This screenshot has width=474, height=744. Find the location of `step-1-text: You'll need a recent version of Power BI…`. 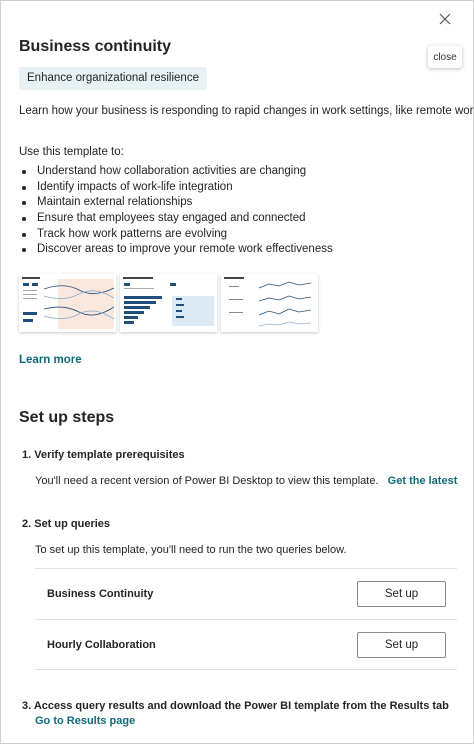

step-1-text: You'll need a recent version of Power BI… is located at coordinates (246, 481).